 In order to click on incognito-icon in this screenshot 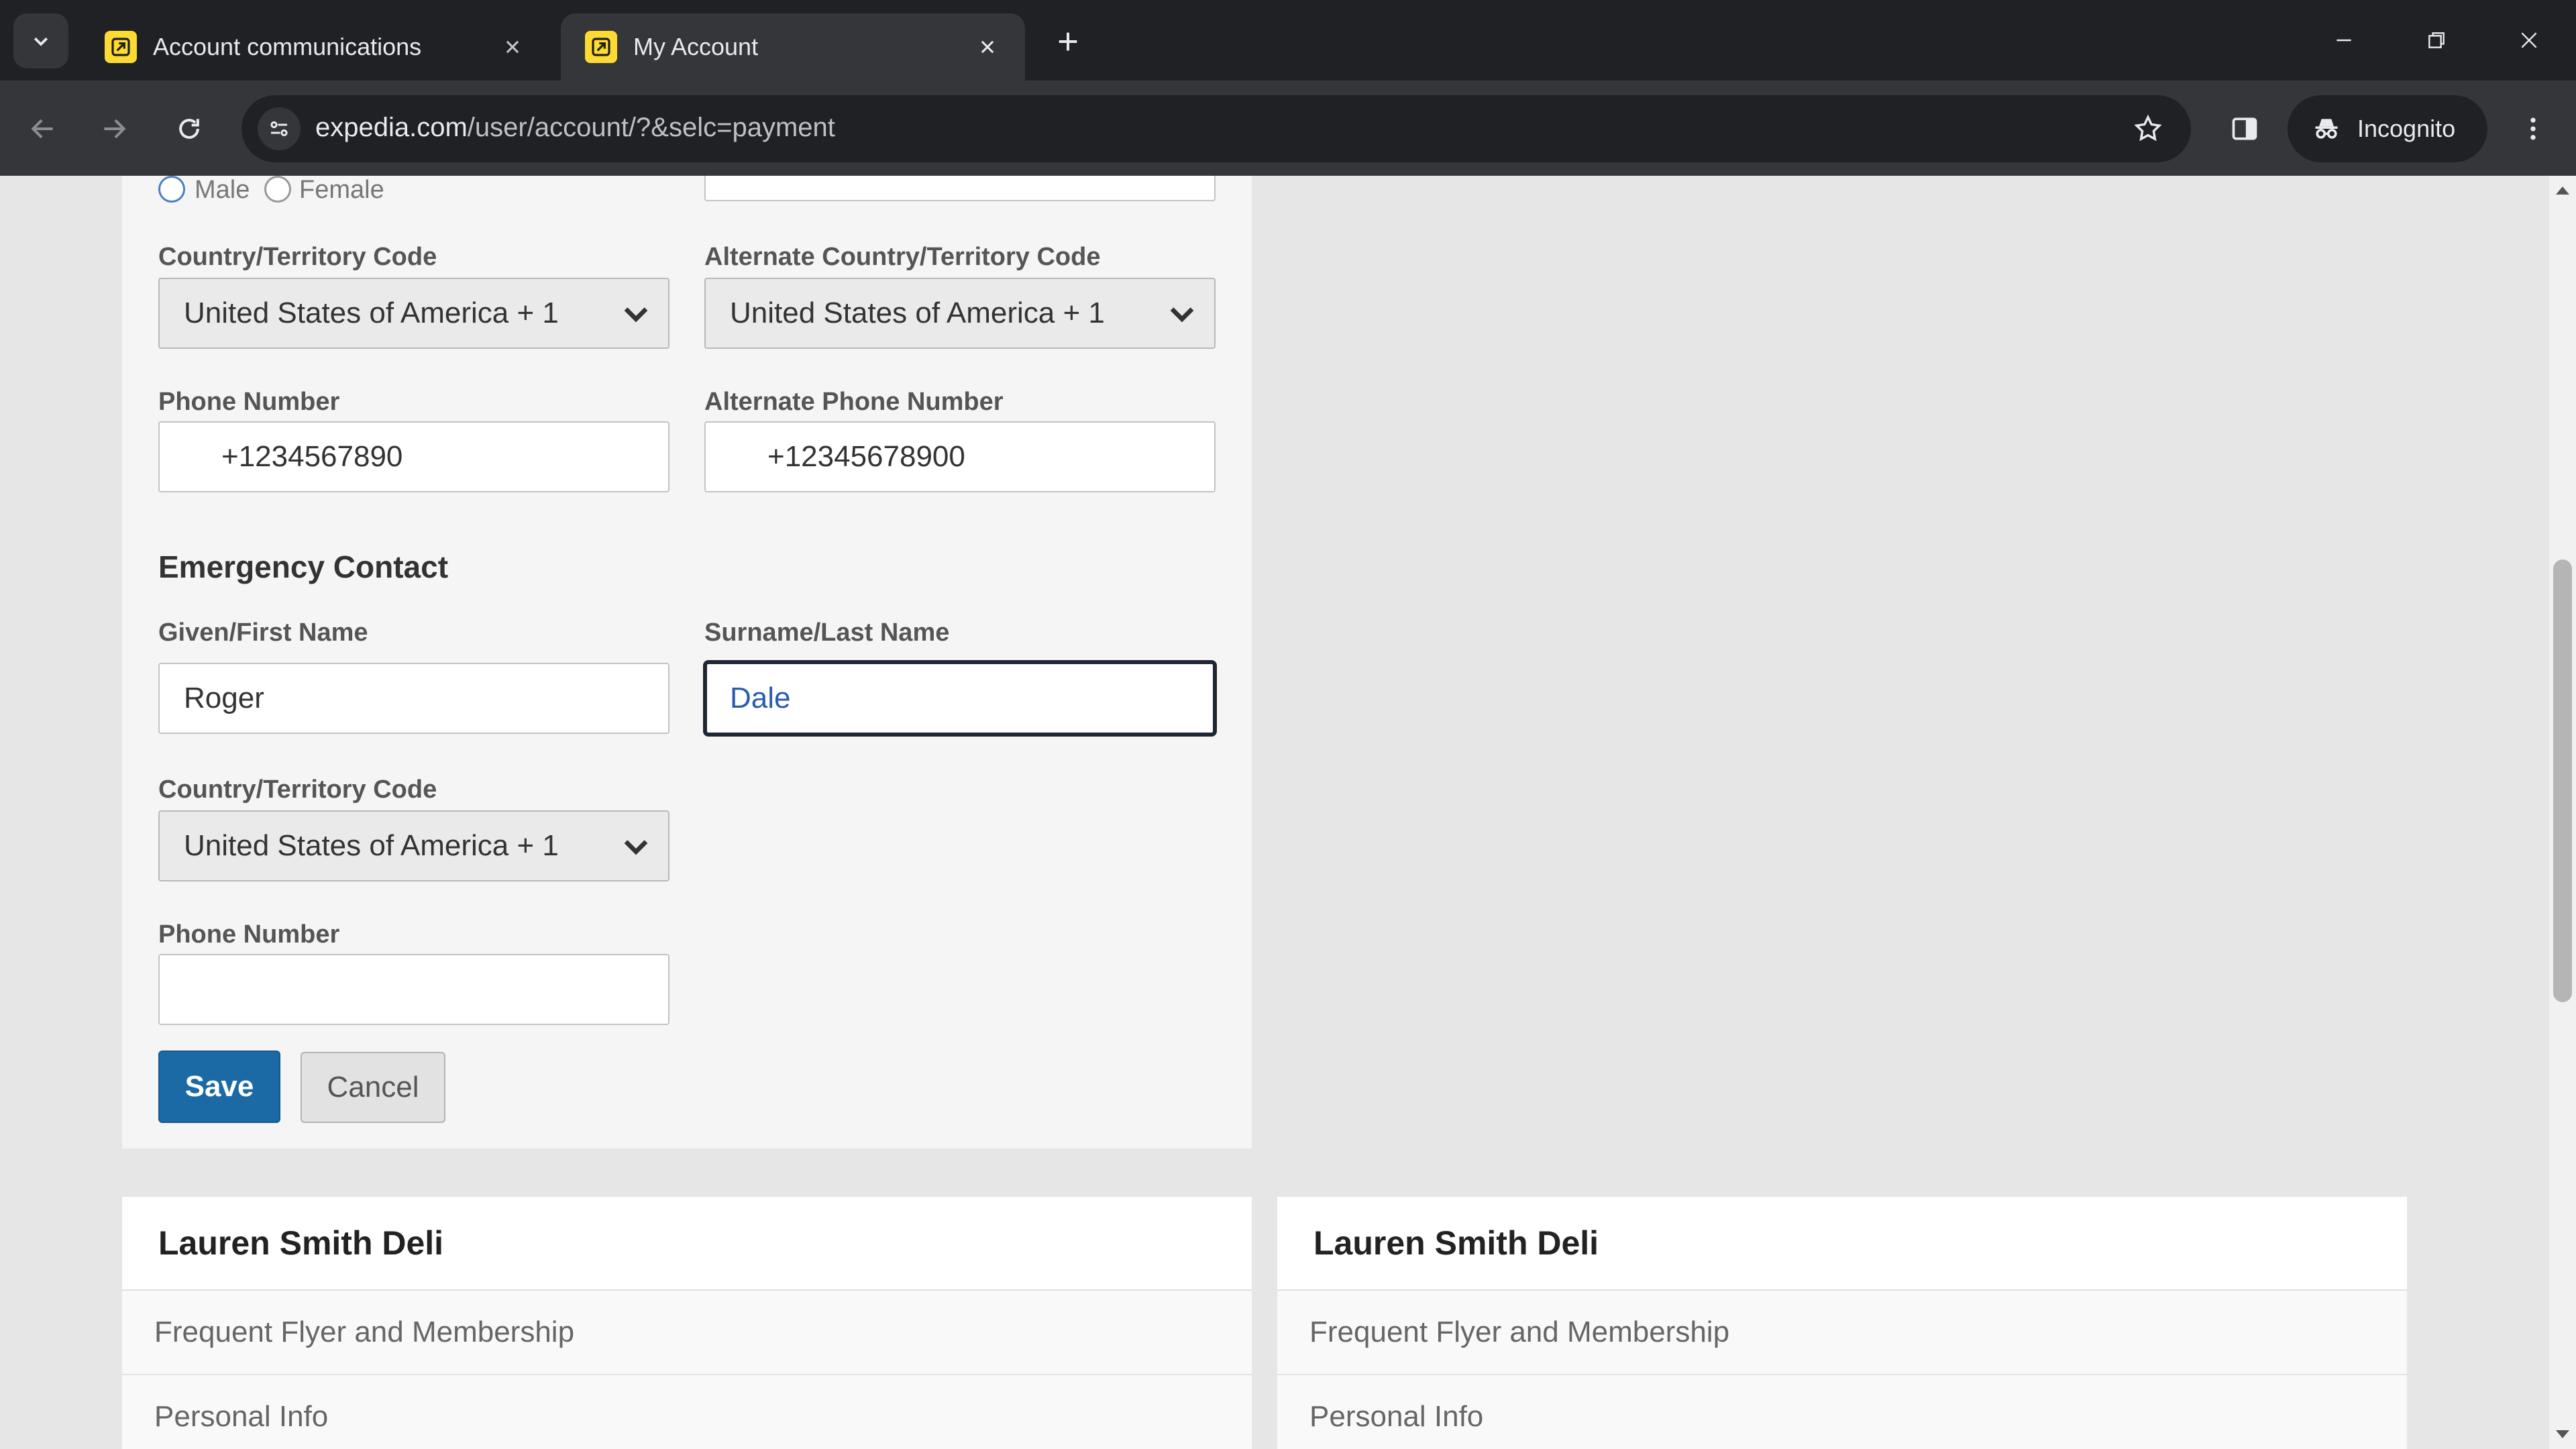, I will do `click(2326, 129)`.